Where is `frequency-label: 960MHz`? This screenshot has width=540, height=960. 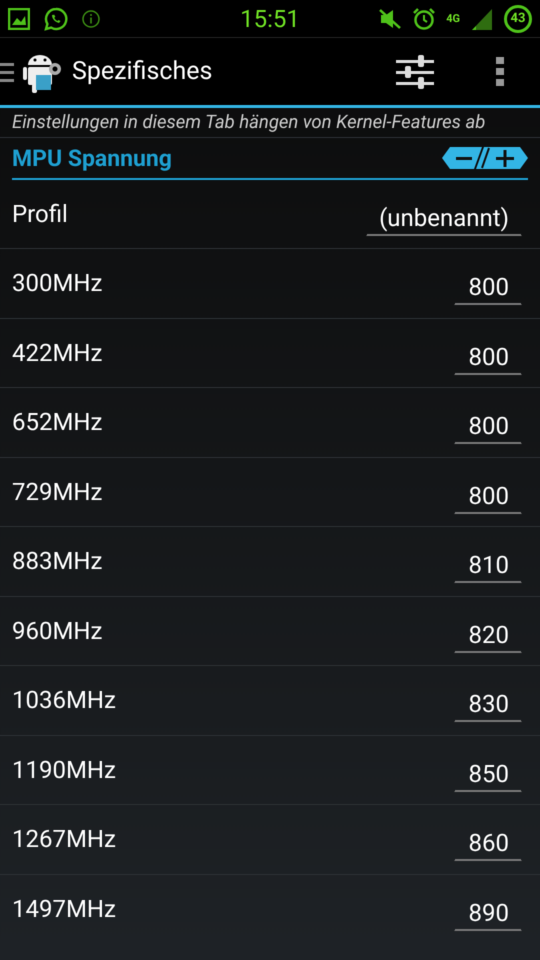
frequency-label: 960MHz is located at coordinates (57, 630).